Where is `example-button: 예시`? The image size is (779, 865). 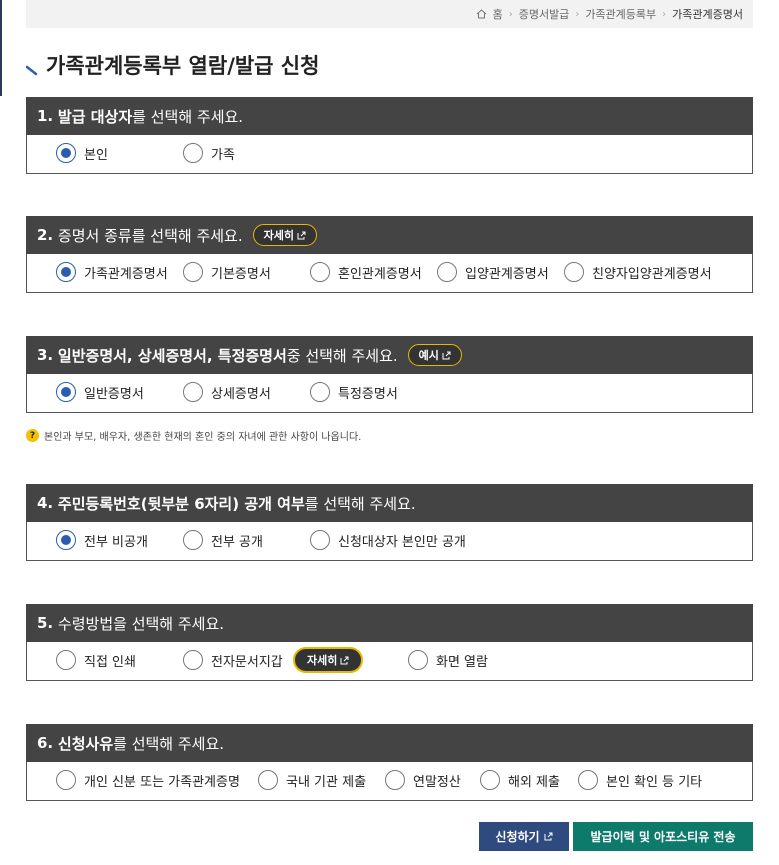 example-button: 예시 is located at coordinates (434, 355).